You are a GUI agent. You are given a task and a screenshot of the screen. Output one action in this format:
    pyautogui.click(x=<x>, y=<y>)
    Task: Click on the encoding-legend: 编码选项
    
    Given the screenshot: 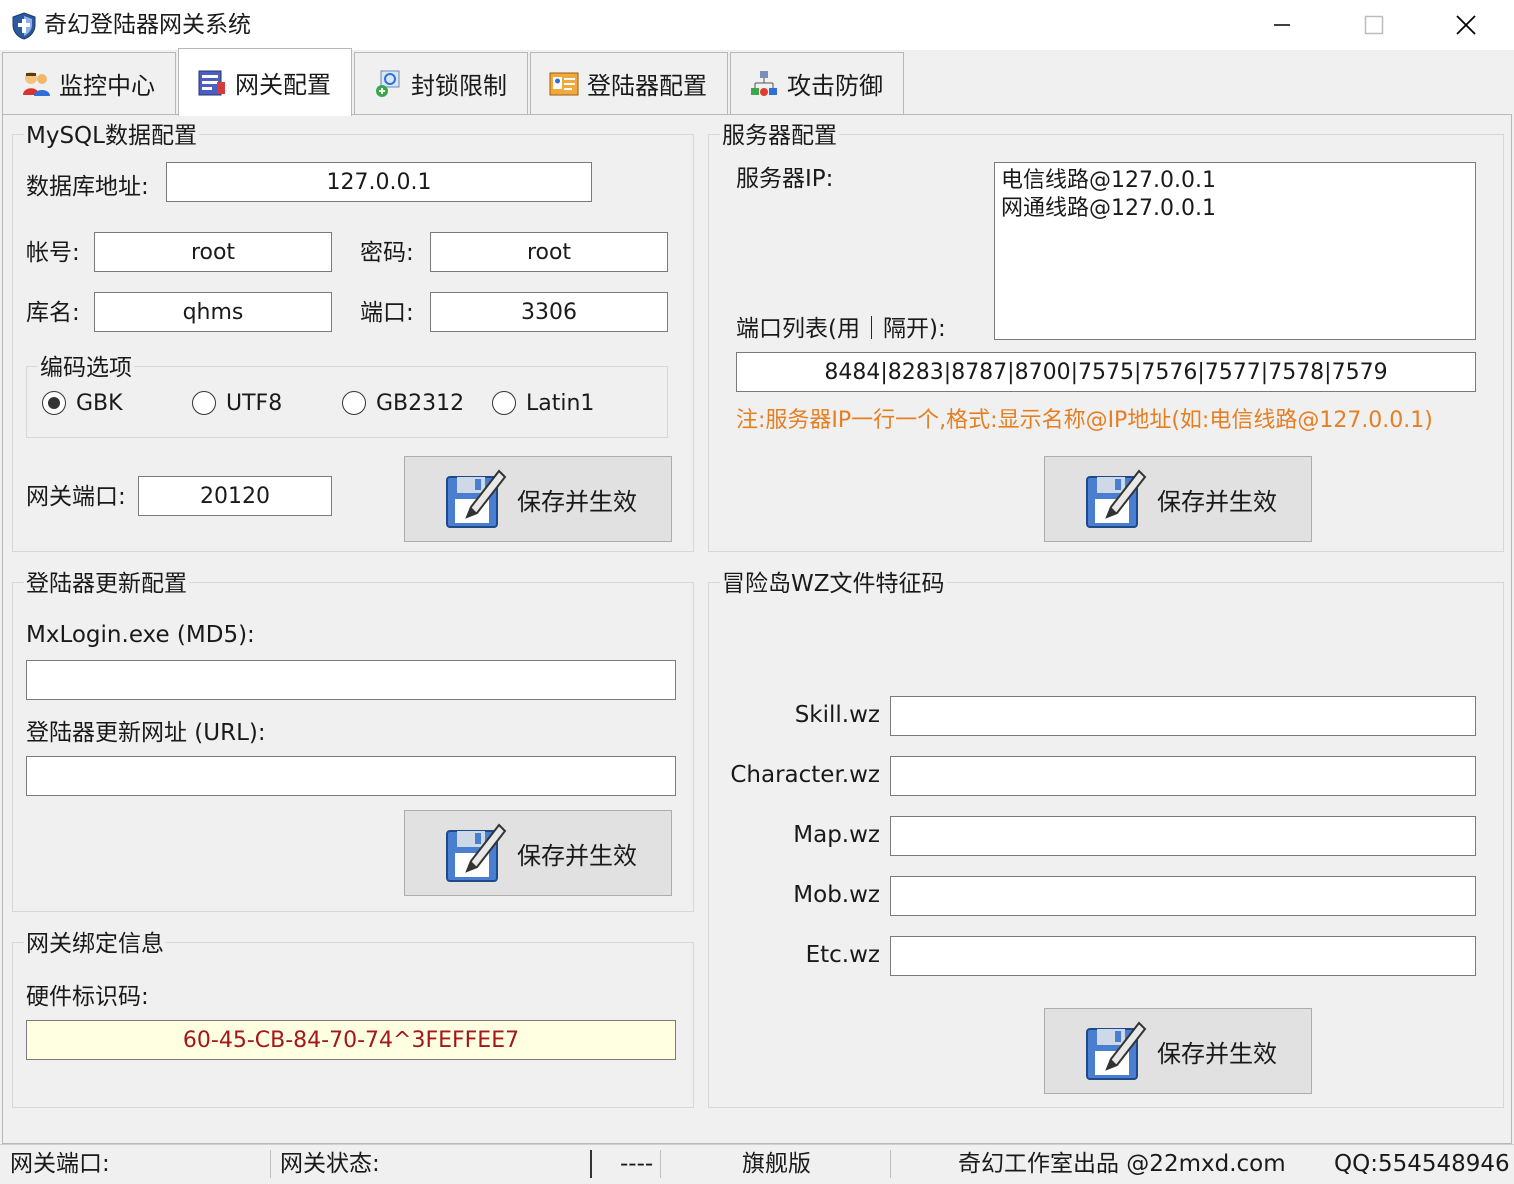 What is the action you would take?
    pyautogui.click(x=86, y=368)
    